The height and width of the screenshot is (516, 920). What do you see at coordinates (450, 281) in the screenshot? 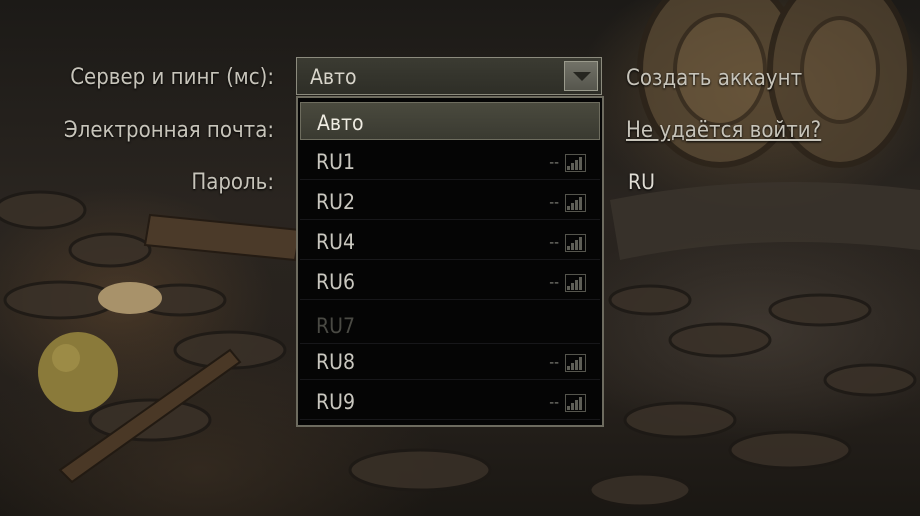
I see `server-option-ru6: RU6 --` at bounding box center [450, 281].